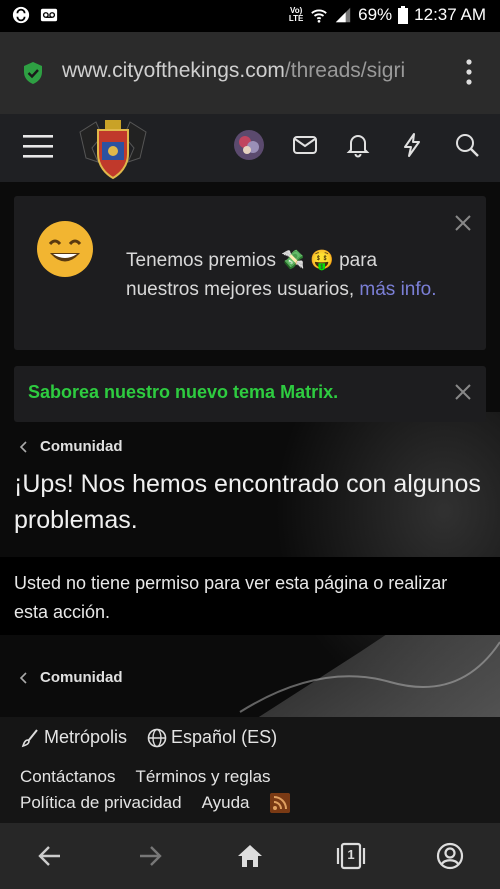  I want to click on sync-icon, so click(21, 15).